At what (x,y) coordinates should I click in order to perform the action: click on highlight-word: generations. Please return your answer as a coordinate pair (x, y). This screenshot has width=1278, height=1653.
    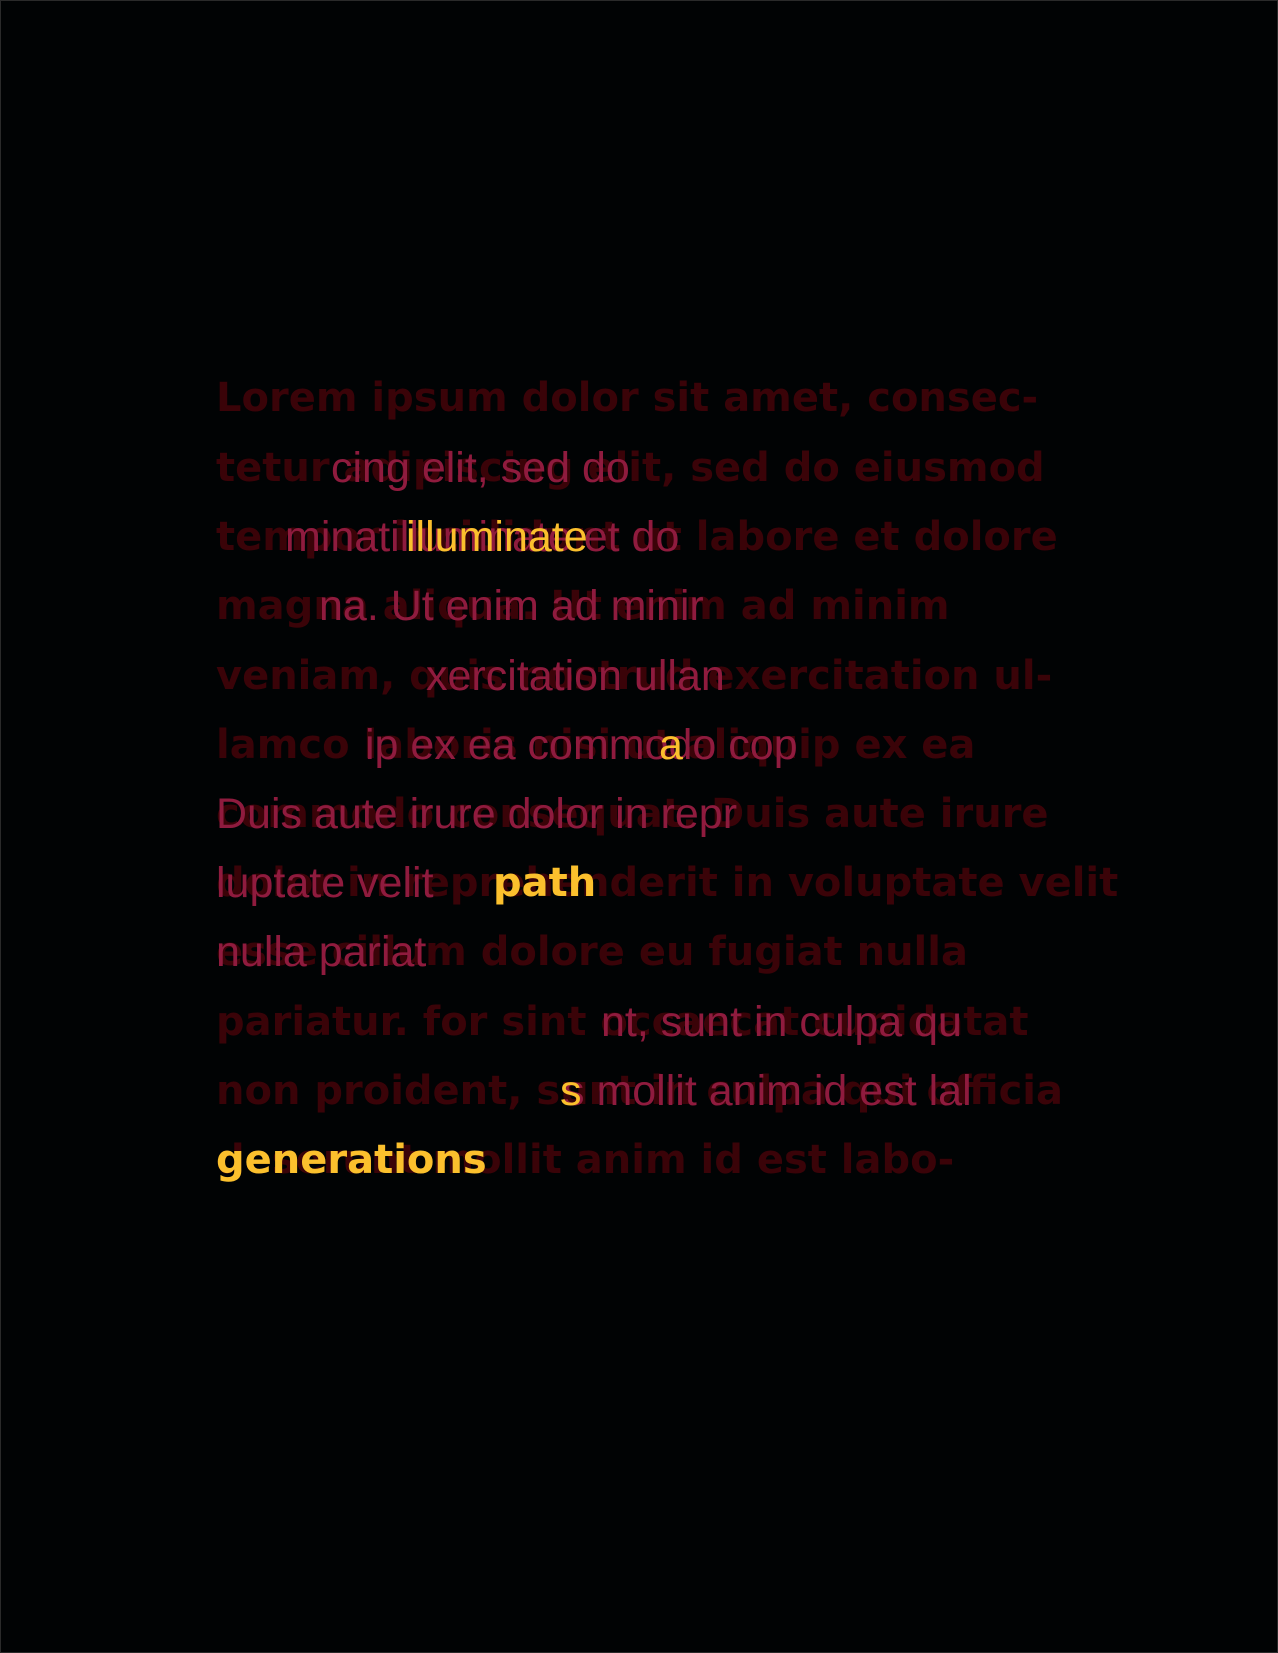
    Looking at the image, I should click on (351, 1160).